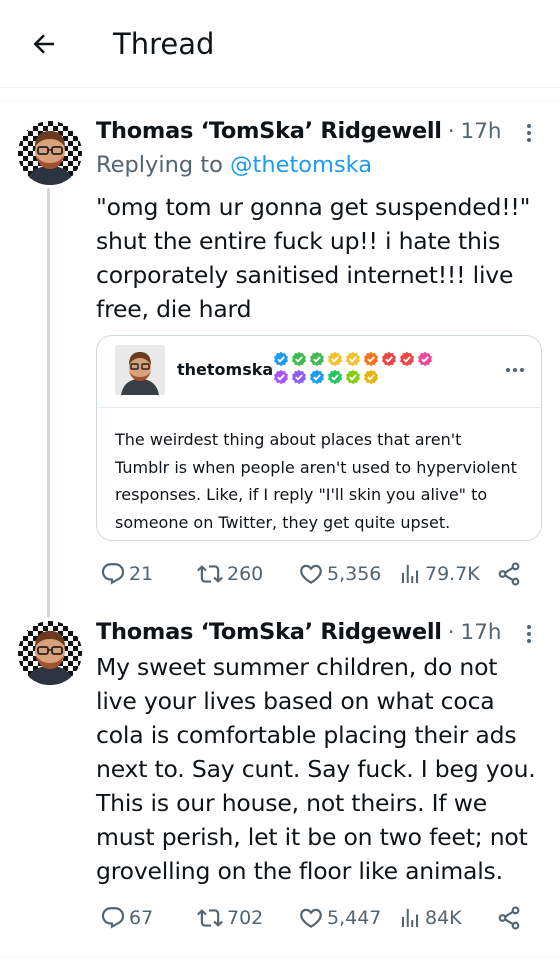  Describe the element at coordinates (141, 574) in the screenshot. I see `reply-count: 21` at that location.